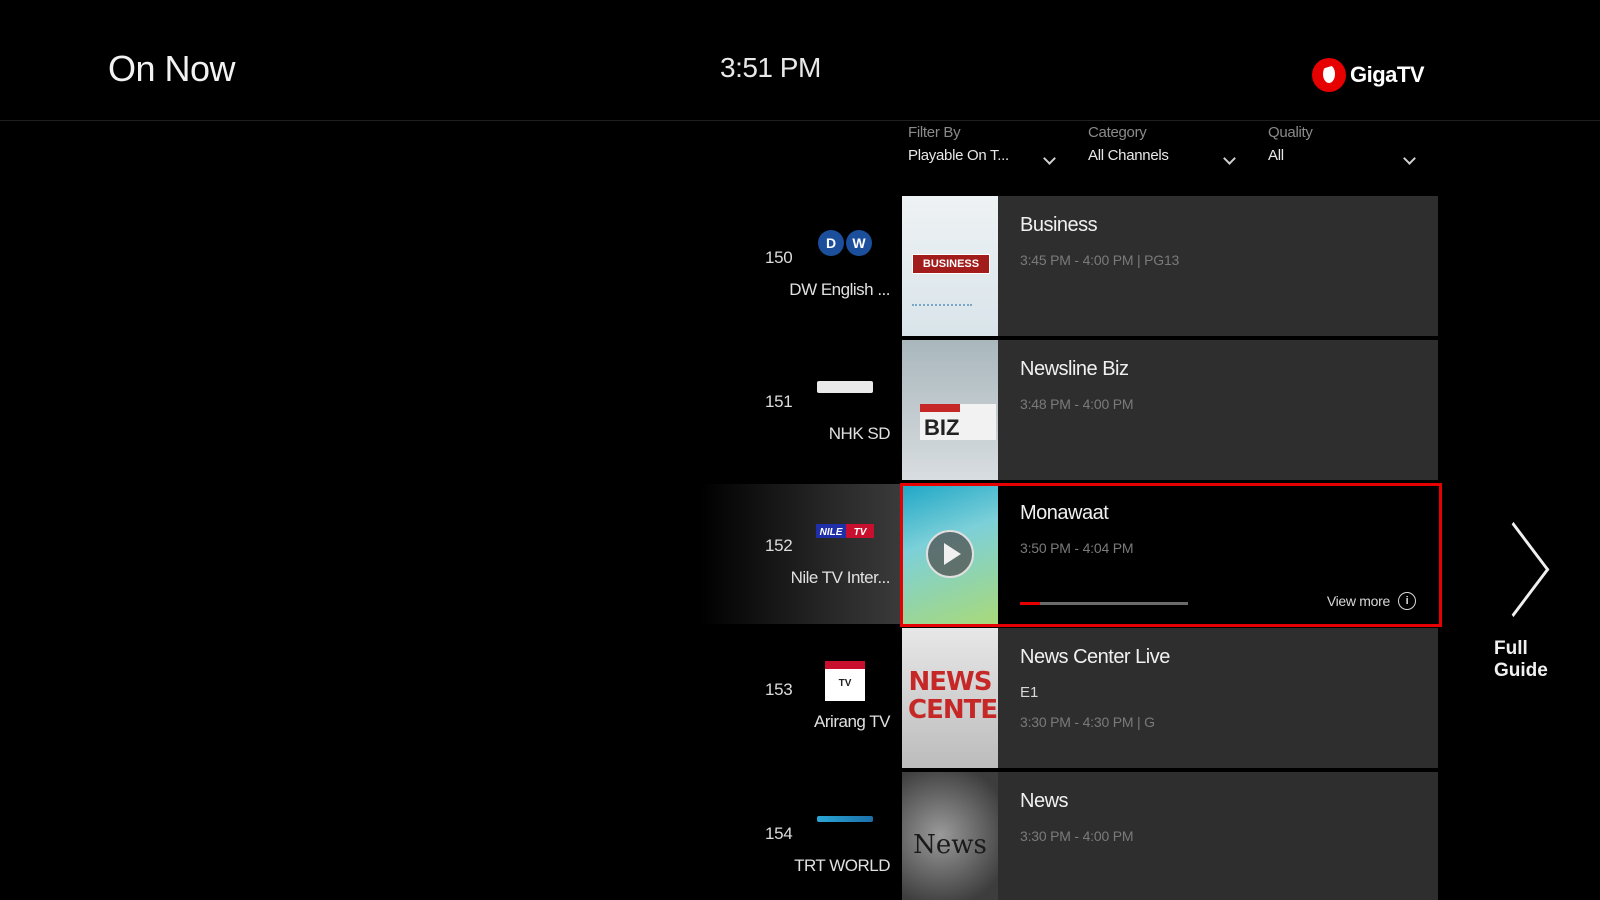  I want to click on brand-logo: GigaTV, so click(1368, 75).